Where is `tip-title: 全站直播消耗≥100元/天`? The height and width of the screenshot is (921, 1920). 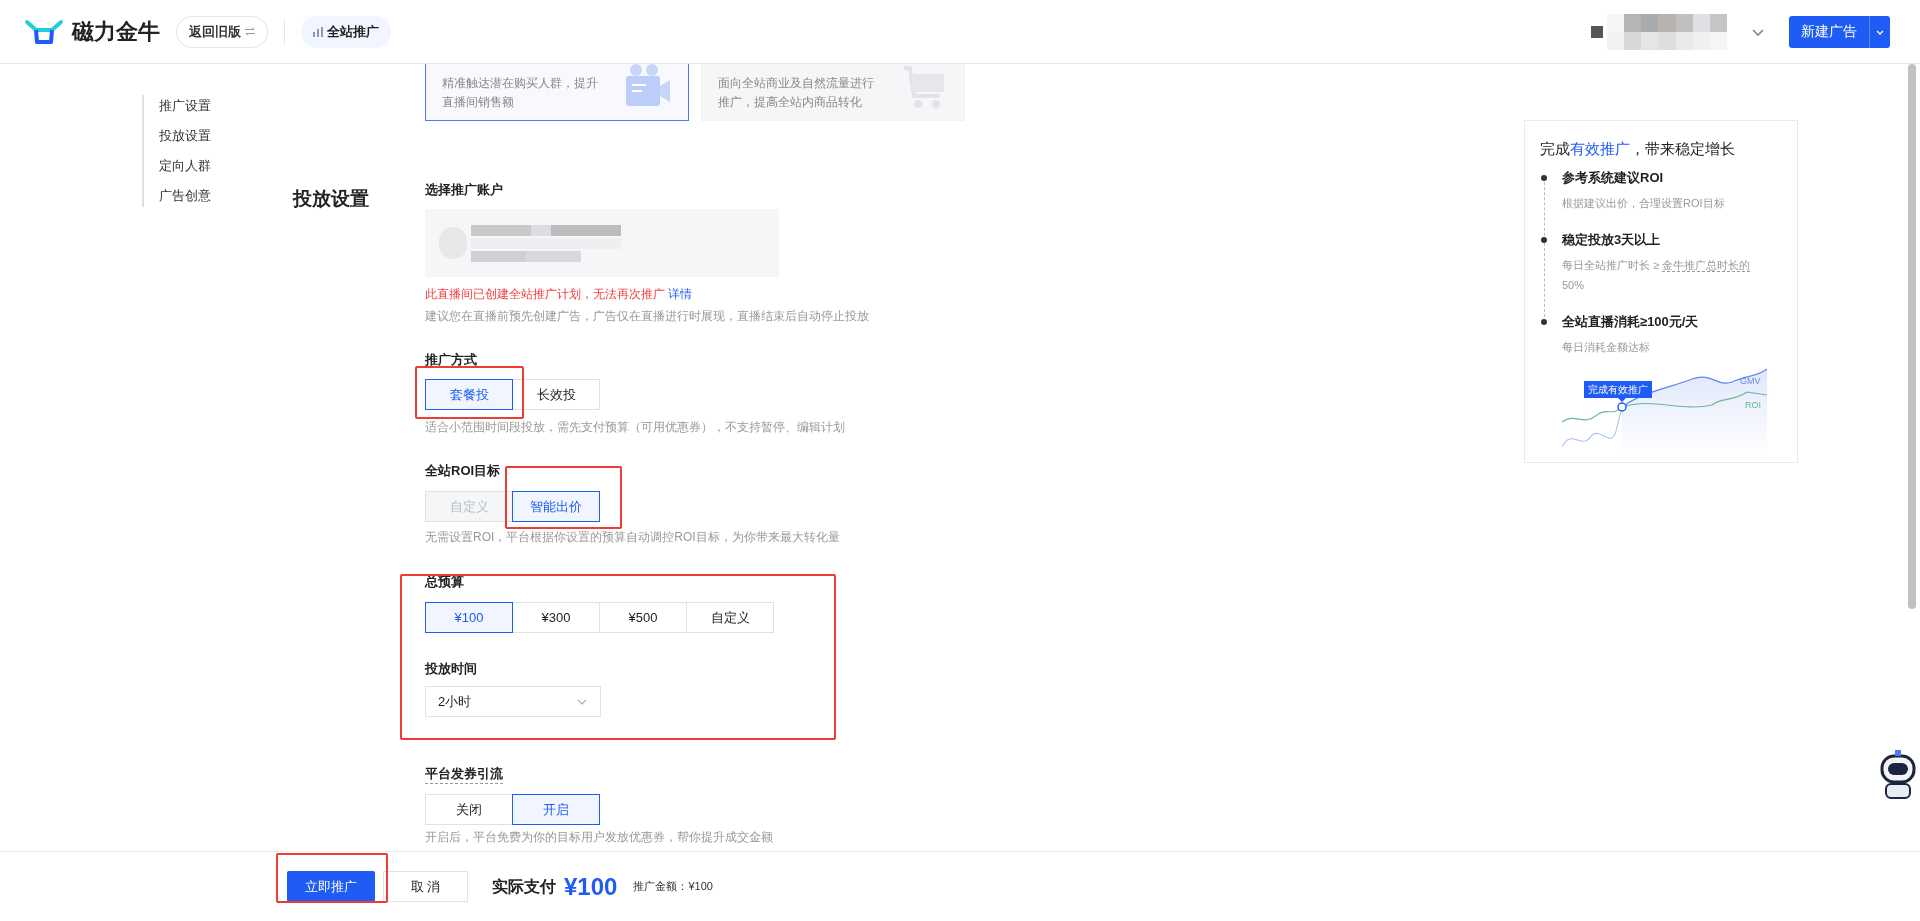 tip-title: 全站直播消耗≥100元/天 is located at coordinates (1631, 322).